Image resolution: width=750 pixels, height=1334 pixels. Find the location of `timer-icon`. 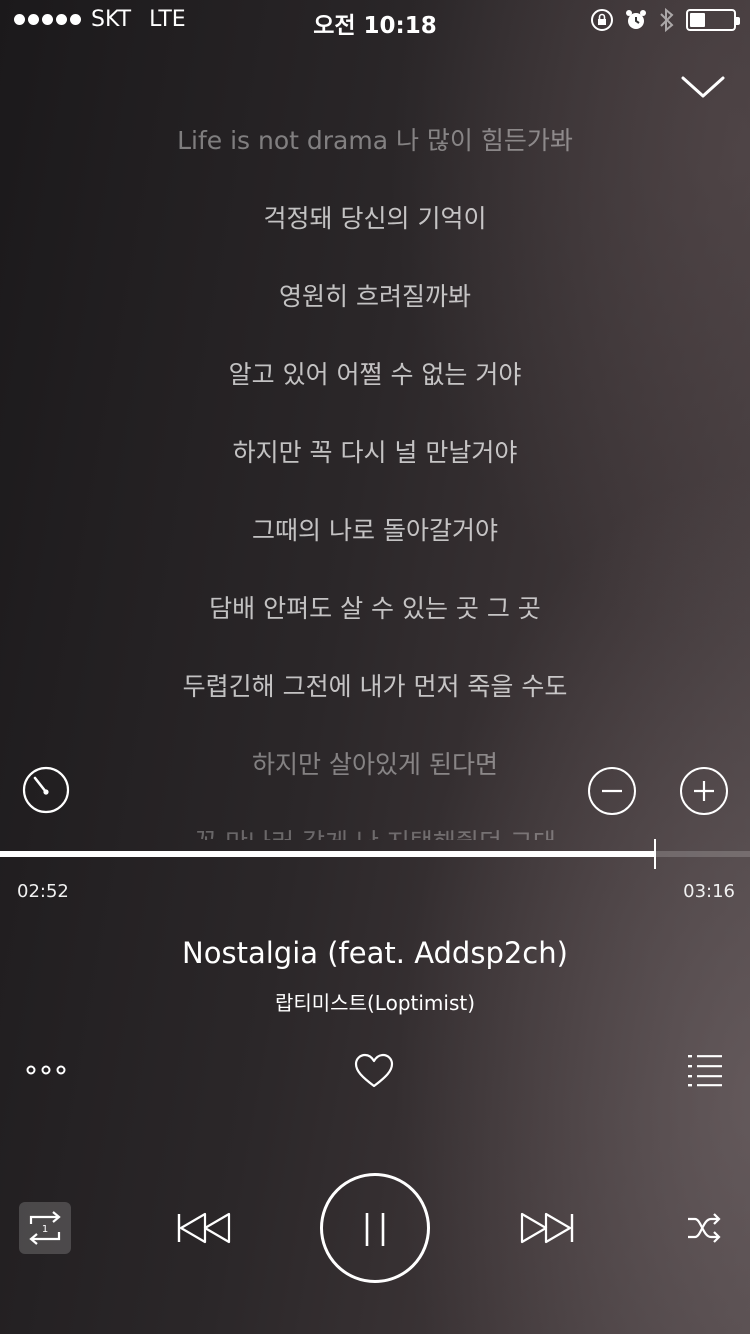

timer-icon is located at coordinates (46, 790).